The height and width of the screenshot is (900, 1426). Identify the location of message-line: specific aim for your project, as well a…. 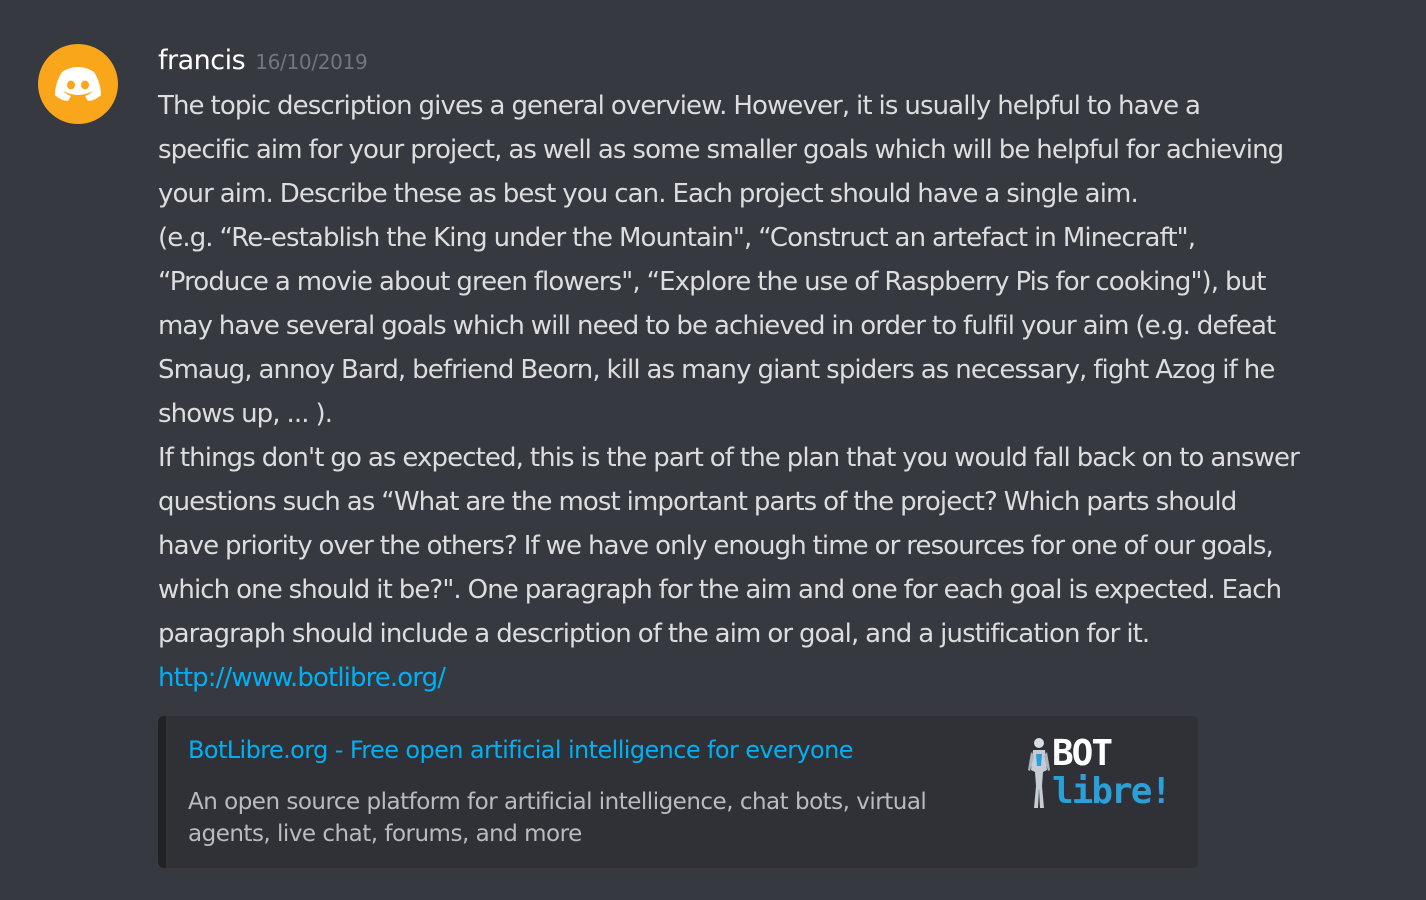
(721, 150).